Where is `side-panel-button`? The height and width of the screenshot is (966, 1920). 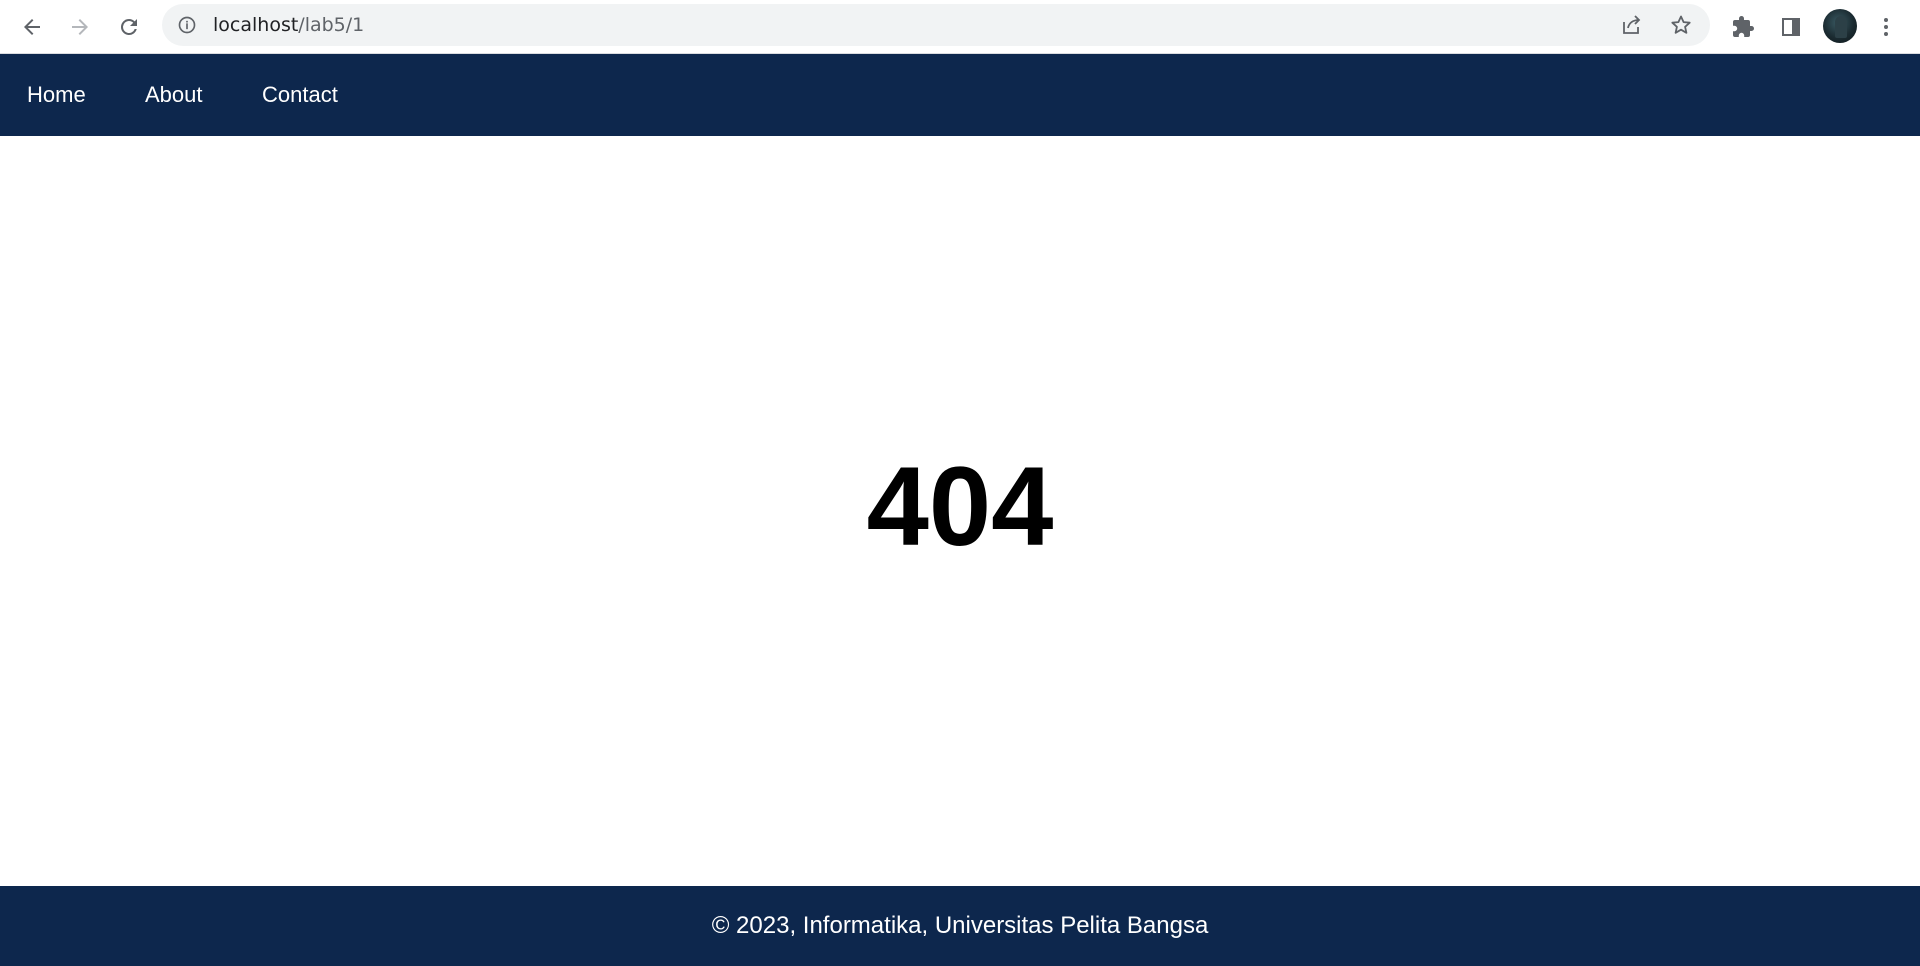
side-panel-button is located at coordinates (1791, 27).